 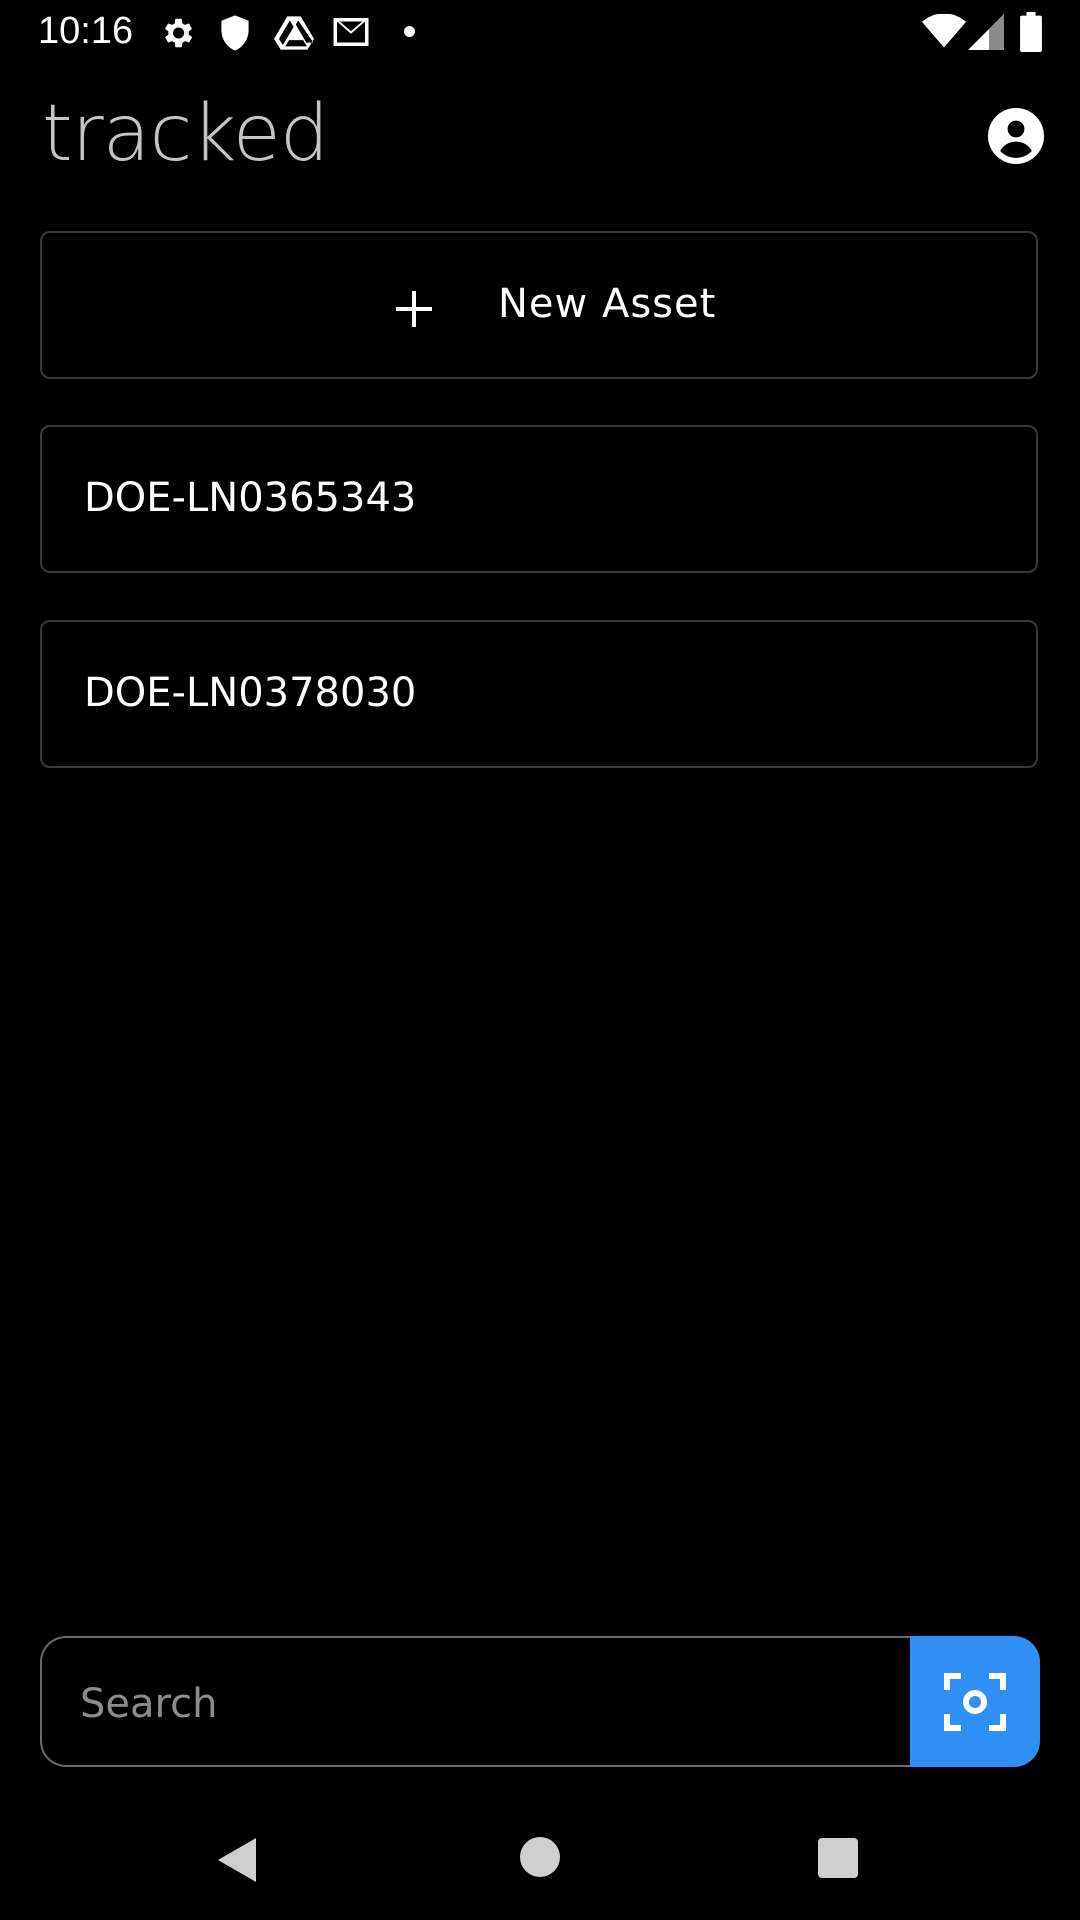 I want to click on account-circle-icon, so click(x=1016, y=136).